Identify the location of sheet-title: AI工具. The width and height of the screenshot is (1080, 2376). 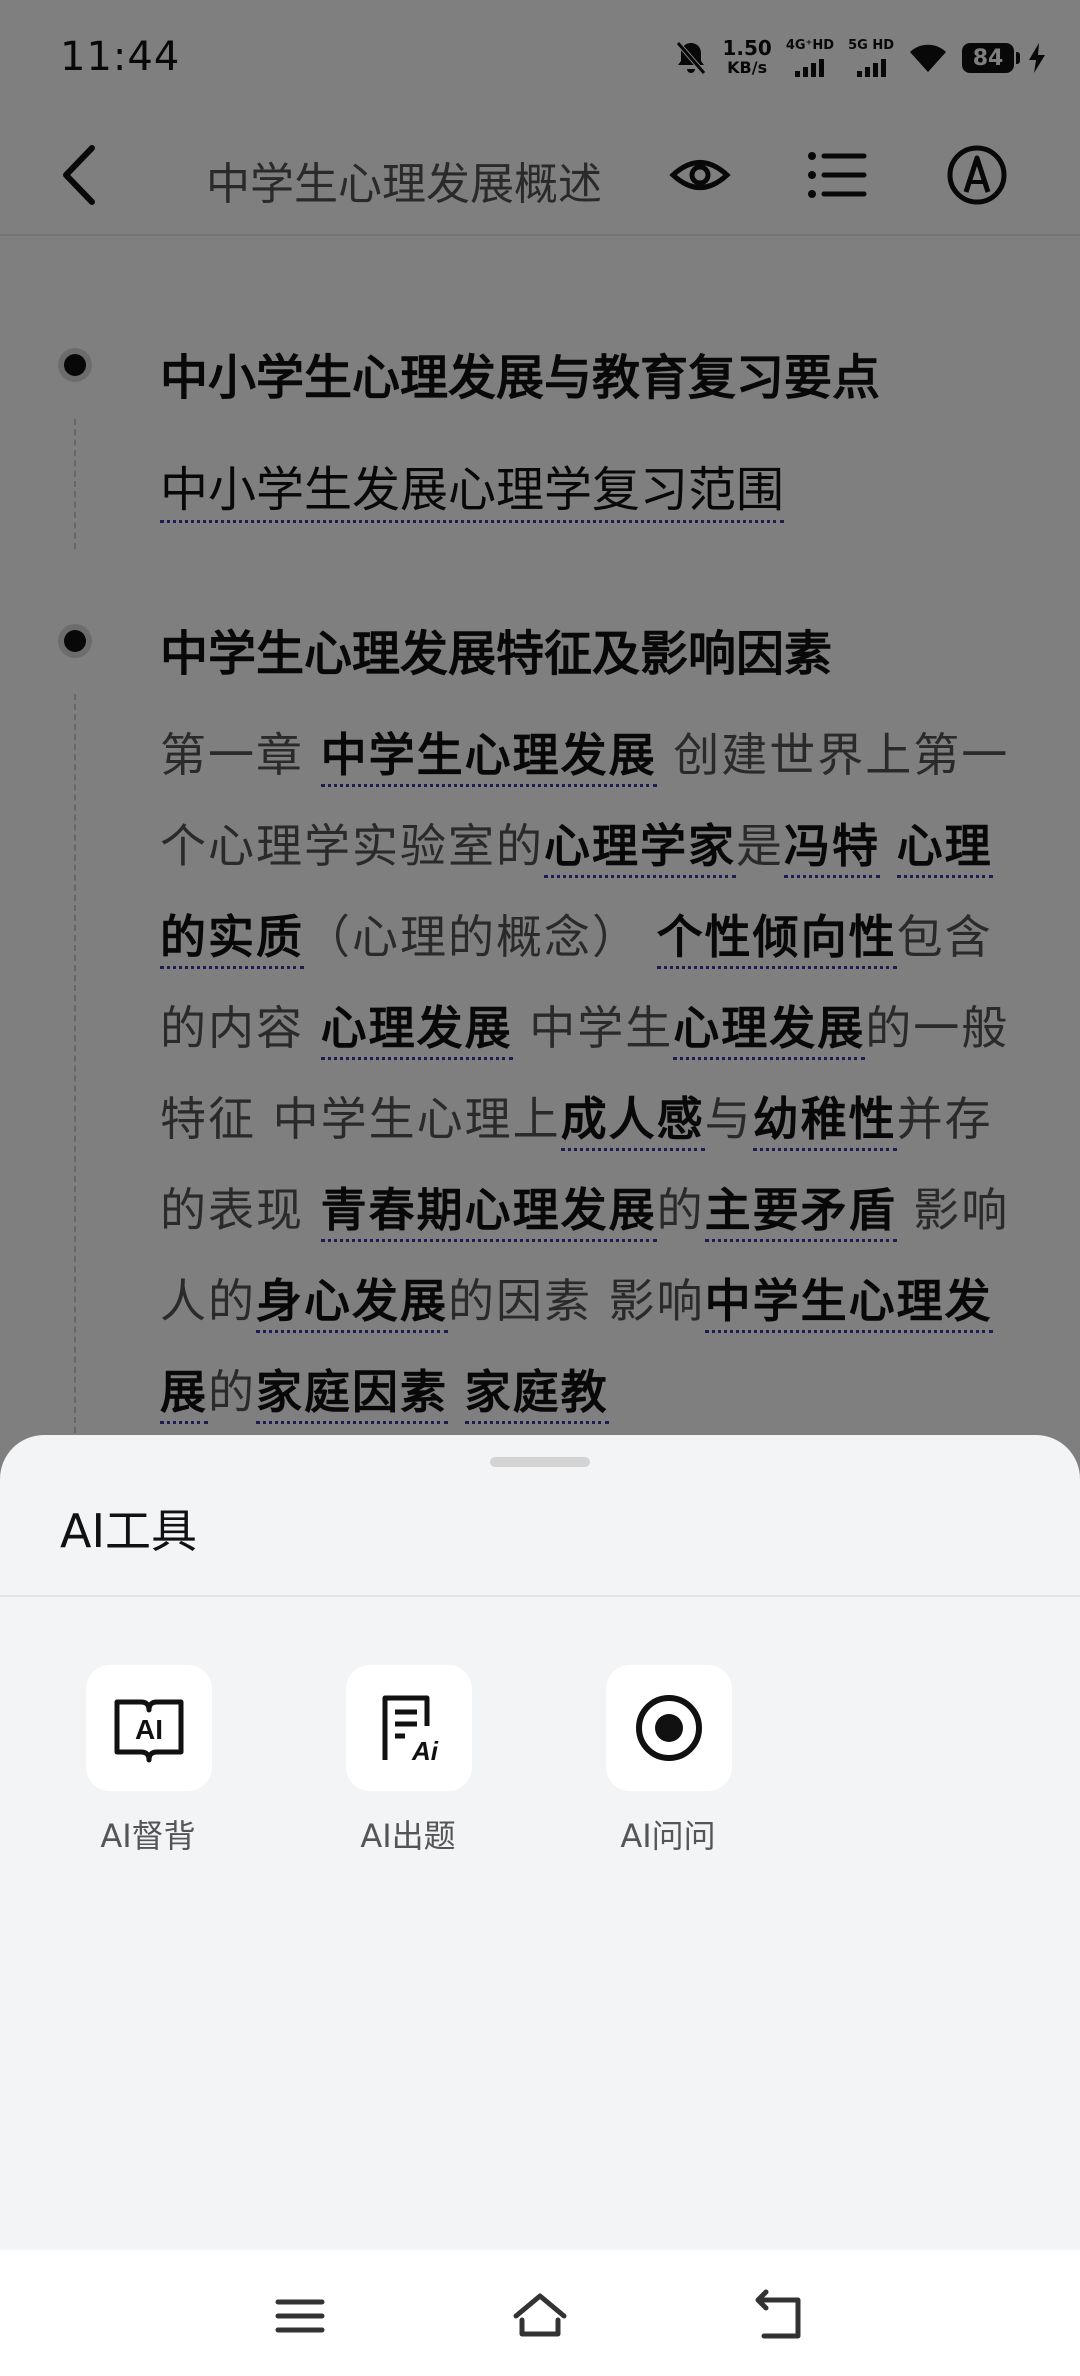
(129, 1531).